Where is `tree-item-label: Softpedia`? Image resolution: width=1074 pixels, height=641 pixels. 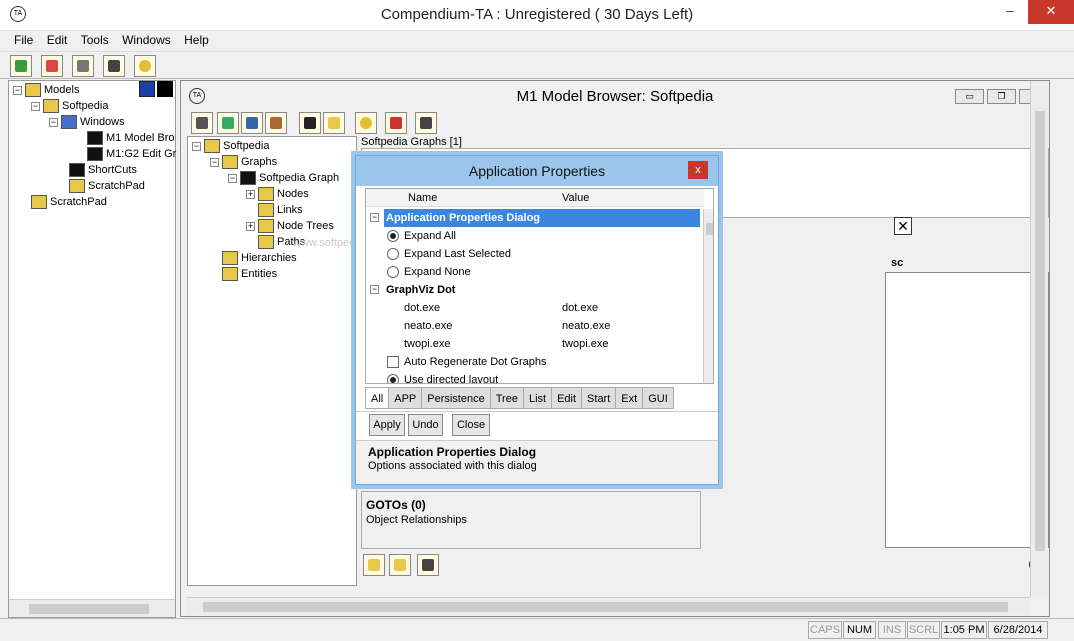
tree-item-label: Softpedia is located at coordinates (85, 106).